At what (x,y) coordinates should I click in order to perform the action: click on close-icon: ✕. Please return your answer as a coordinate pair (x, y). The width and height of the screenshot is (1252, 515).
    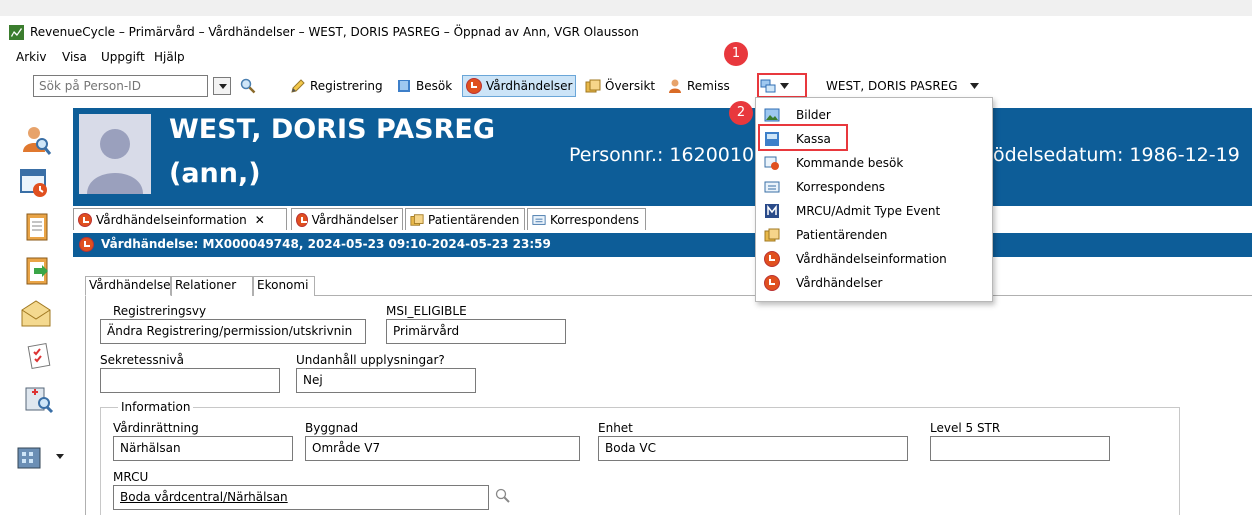
    Looking at the image, I should click on (260, 220).